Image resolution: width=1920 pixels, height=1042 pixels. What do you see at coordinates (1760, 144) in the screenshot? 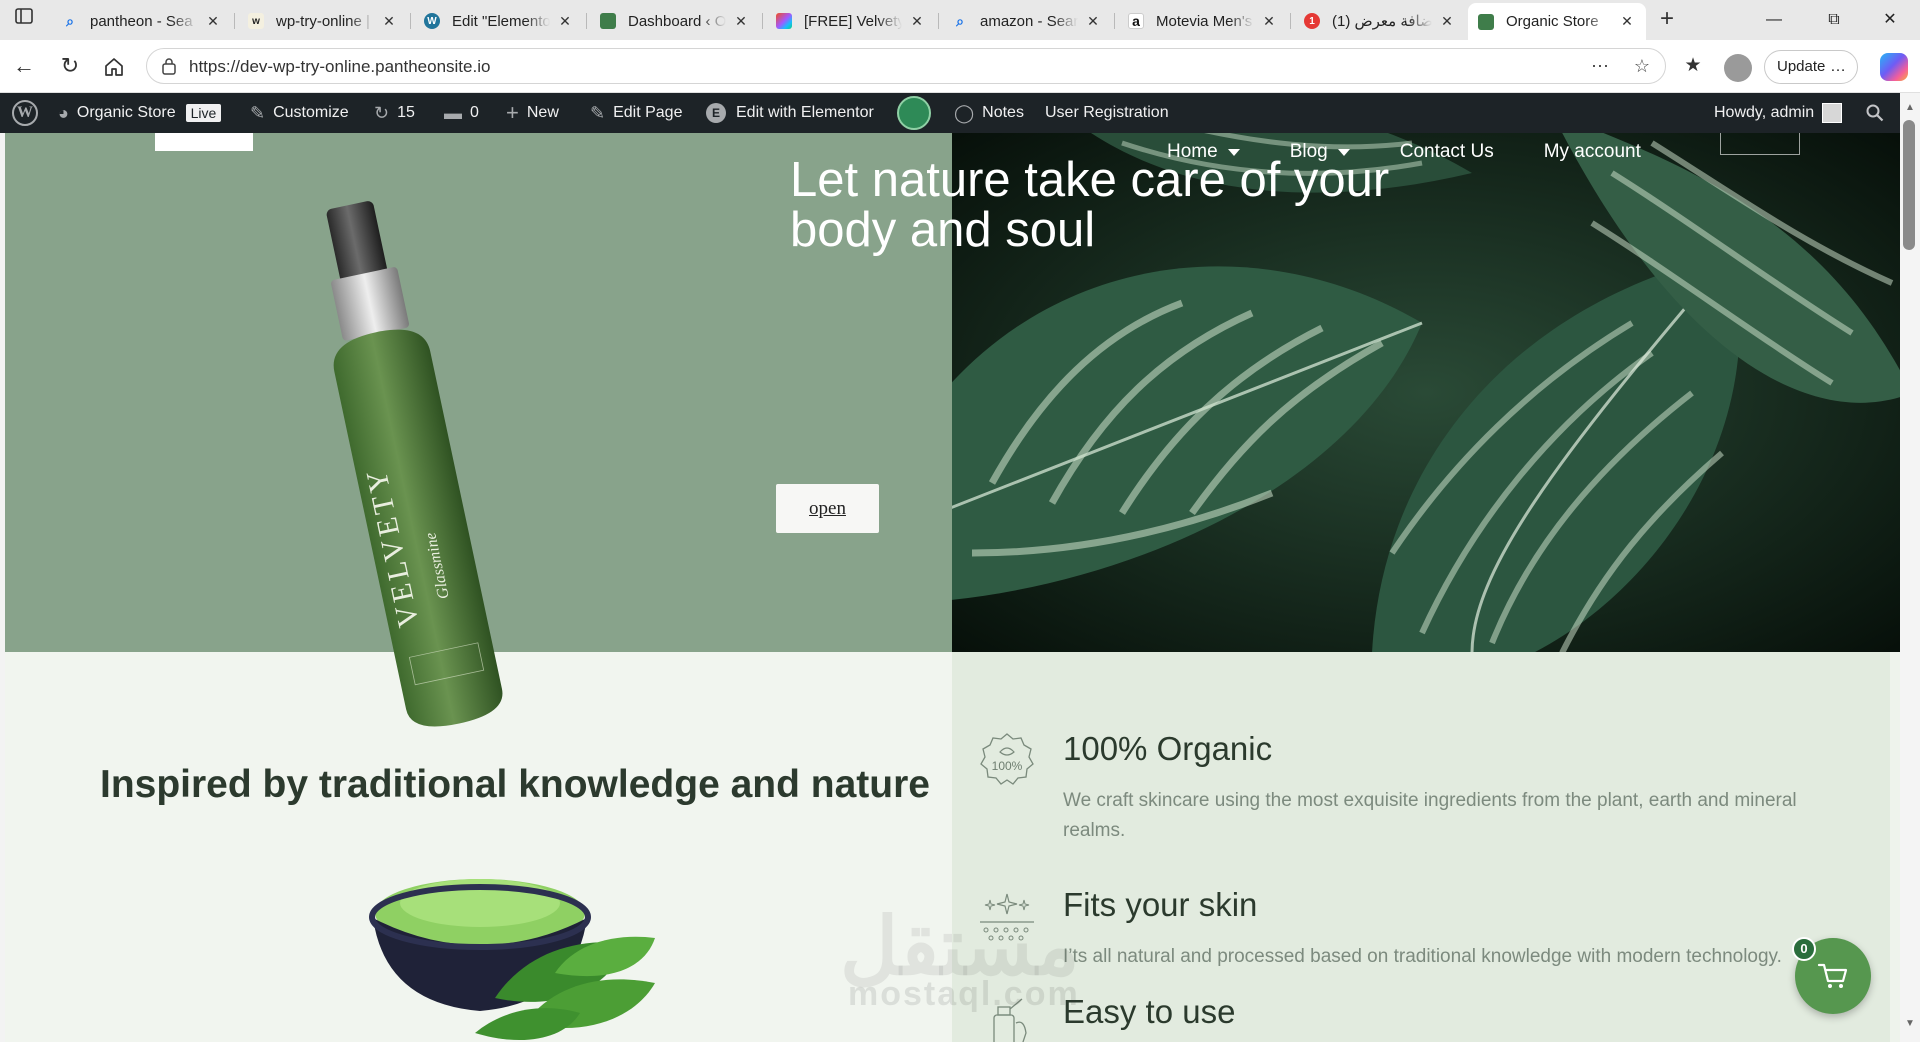
I see `header-cart-widget` at bounding box center [1760, 144].